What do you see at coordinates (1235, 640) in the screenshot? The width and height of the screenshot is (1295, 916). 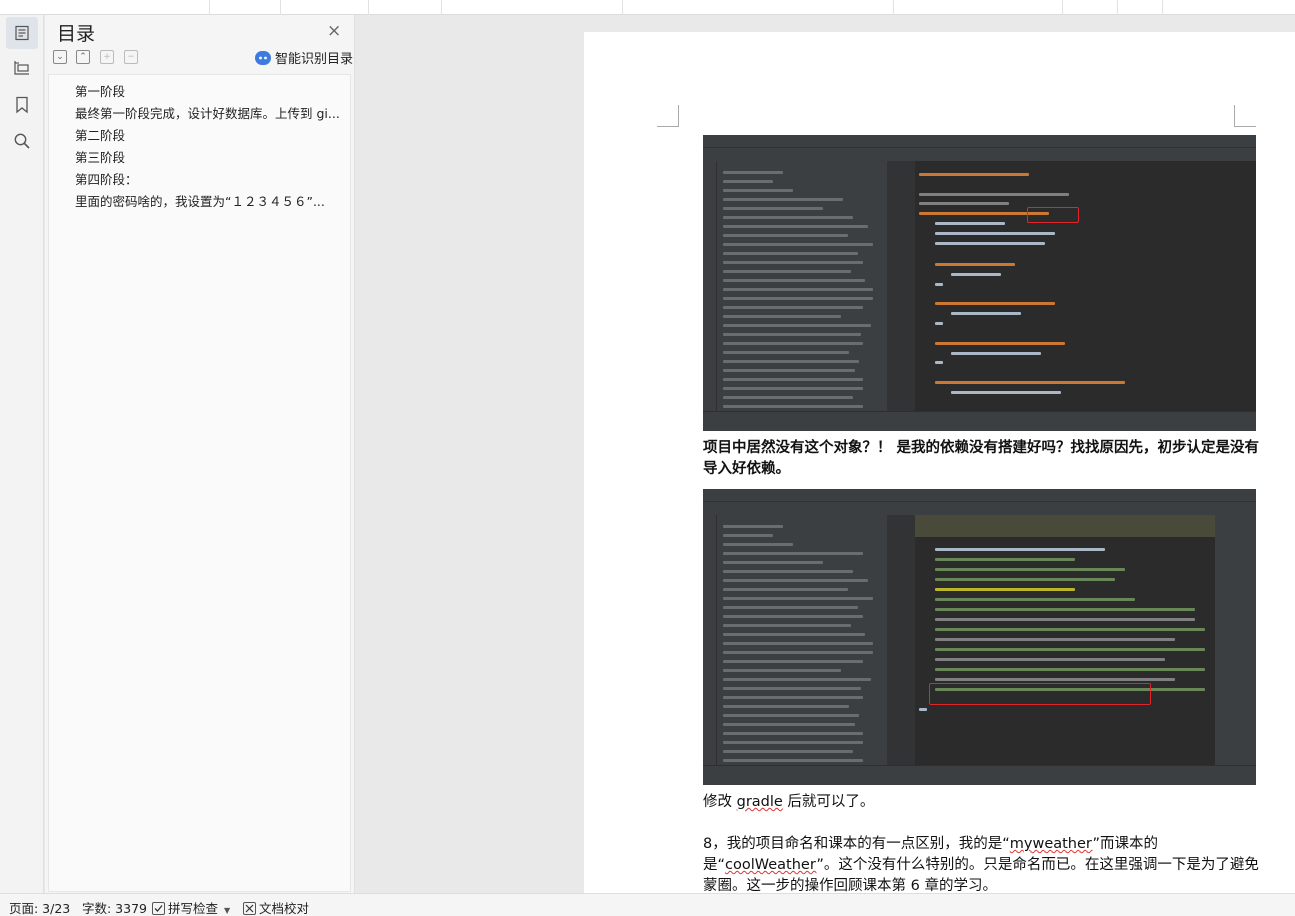 I see `ide-gradle-panel` at bounding box center [1235, 640].